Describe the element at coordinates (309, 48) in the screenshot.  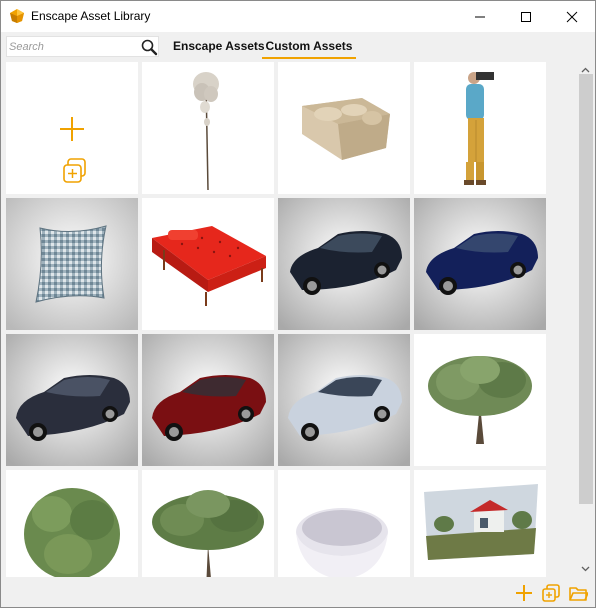
I see `tab-custom-assets: Custom Assets` at that location.